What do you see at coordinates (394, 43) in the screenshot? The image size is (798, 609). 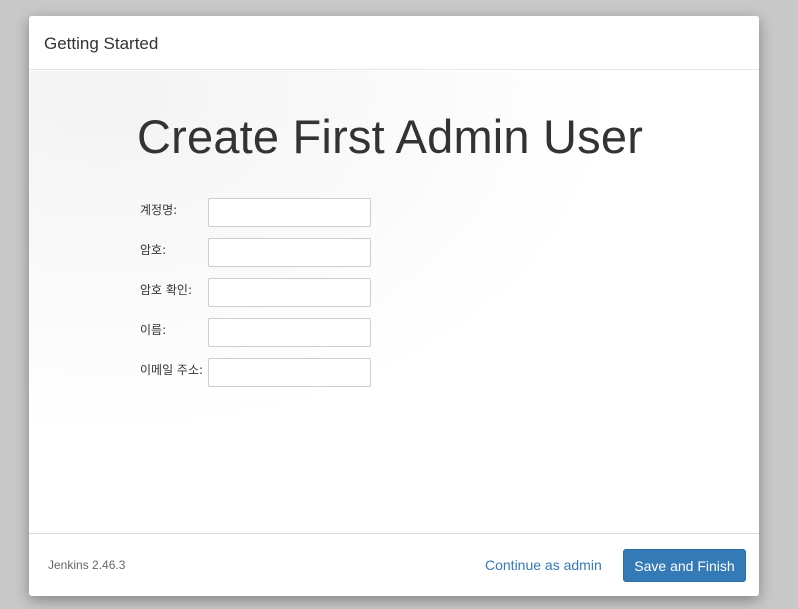 I see `dialog-header: Getting Started` at bounding box center [394, 43].